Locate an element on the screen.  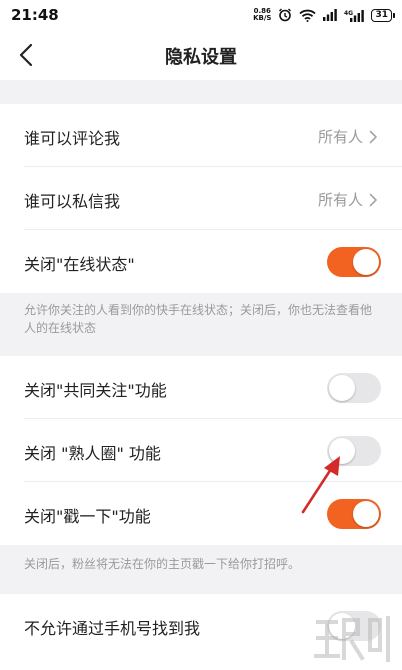
online-status-toggle is located at coordinates (354, 262).